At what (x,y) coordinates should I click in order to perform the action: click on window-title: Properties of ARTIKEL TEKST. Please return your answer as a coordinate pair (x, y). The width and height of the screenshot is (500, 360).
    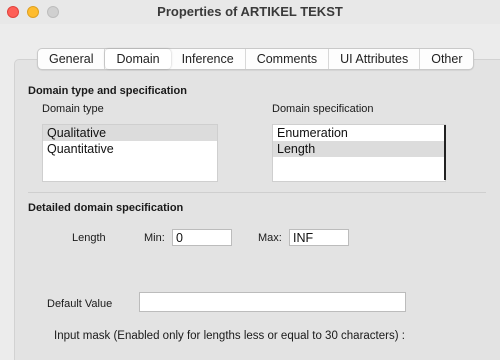
    Looking at the image, I should click on (250, 11).